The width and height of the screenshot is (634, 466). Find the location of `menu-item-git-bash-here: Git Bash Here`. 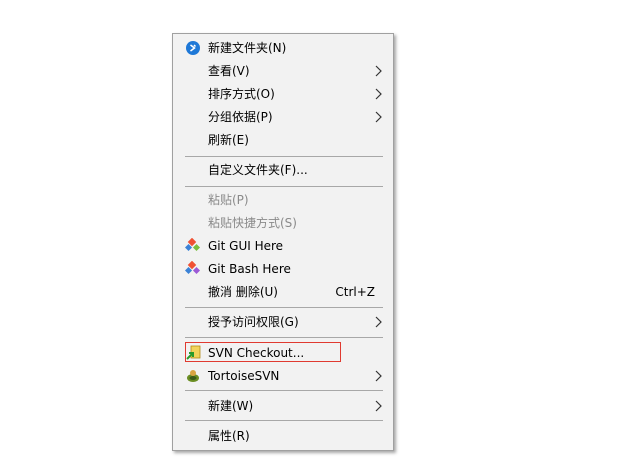

menu-item-git-bash-here: Git Bash Here is located at coordinates (283, 269).